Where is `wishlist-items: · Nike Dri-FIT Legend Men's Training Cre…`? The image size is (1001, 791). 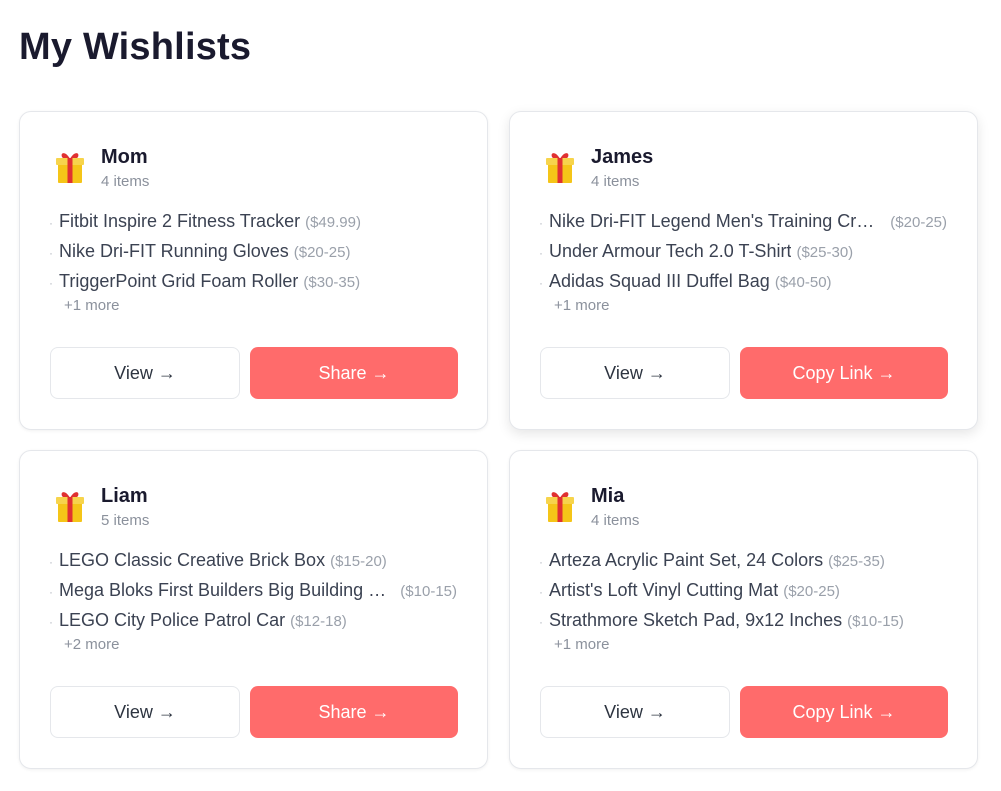
wishlist-items: · Nike Dri-FIT Legend Men's Training Cre… is located at coordinates (743, 251).